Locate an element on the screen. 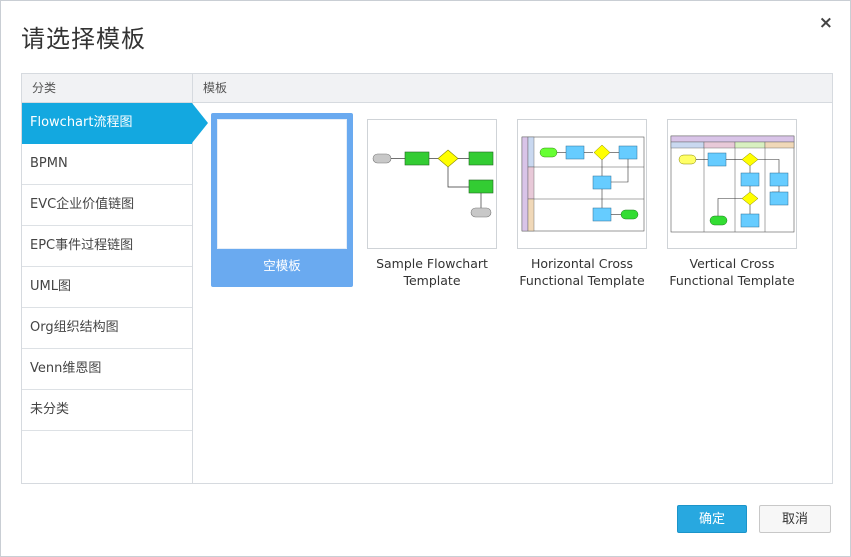 The height and width of the screenshot is (557, 851). category-item-uml: UML图 is located at coordinates (107, 287).